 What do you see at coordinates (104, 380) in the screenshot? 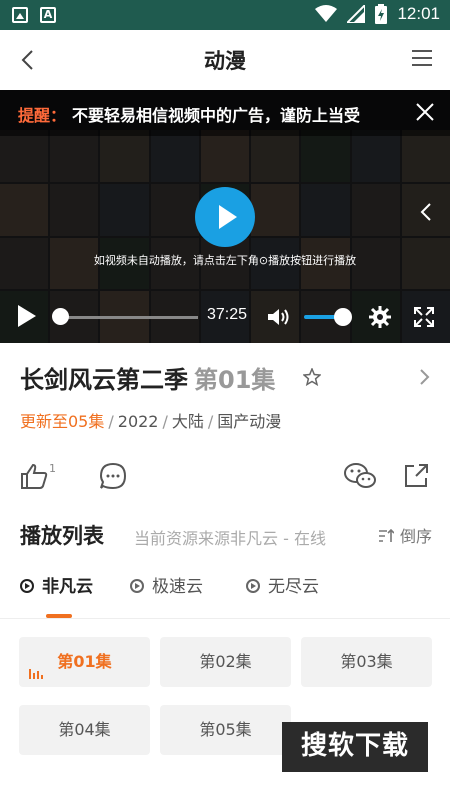
I see `show-title: 长剑风云第二季` at bounding box center [104, 380].